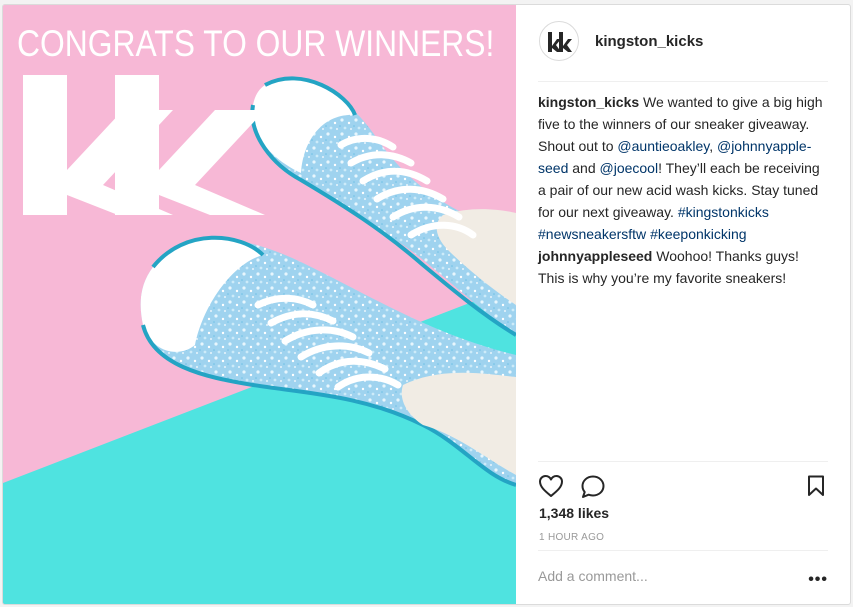 Image resolution: width=853 pixels, height=607 pixels. What do you see at coordinates (588, 102) in the screenshot?
I see `caption-username: kingston_kicks` at bounding box center [588, 102].